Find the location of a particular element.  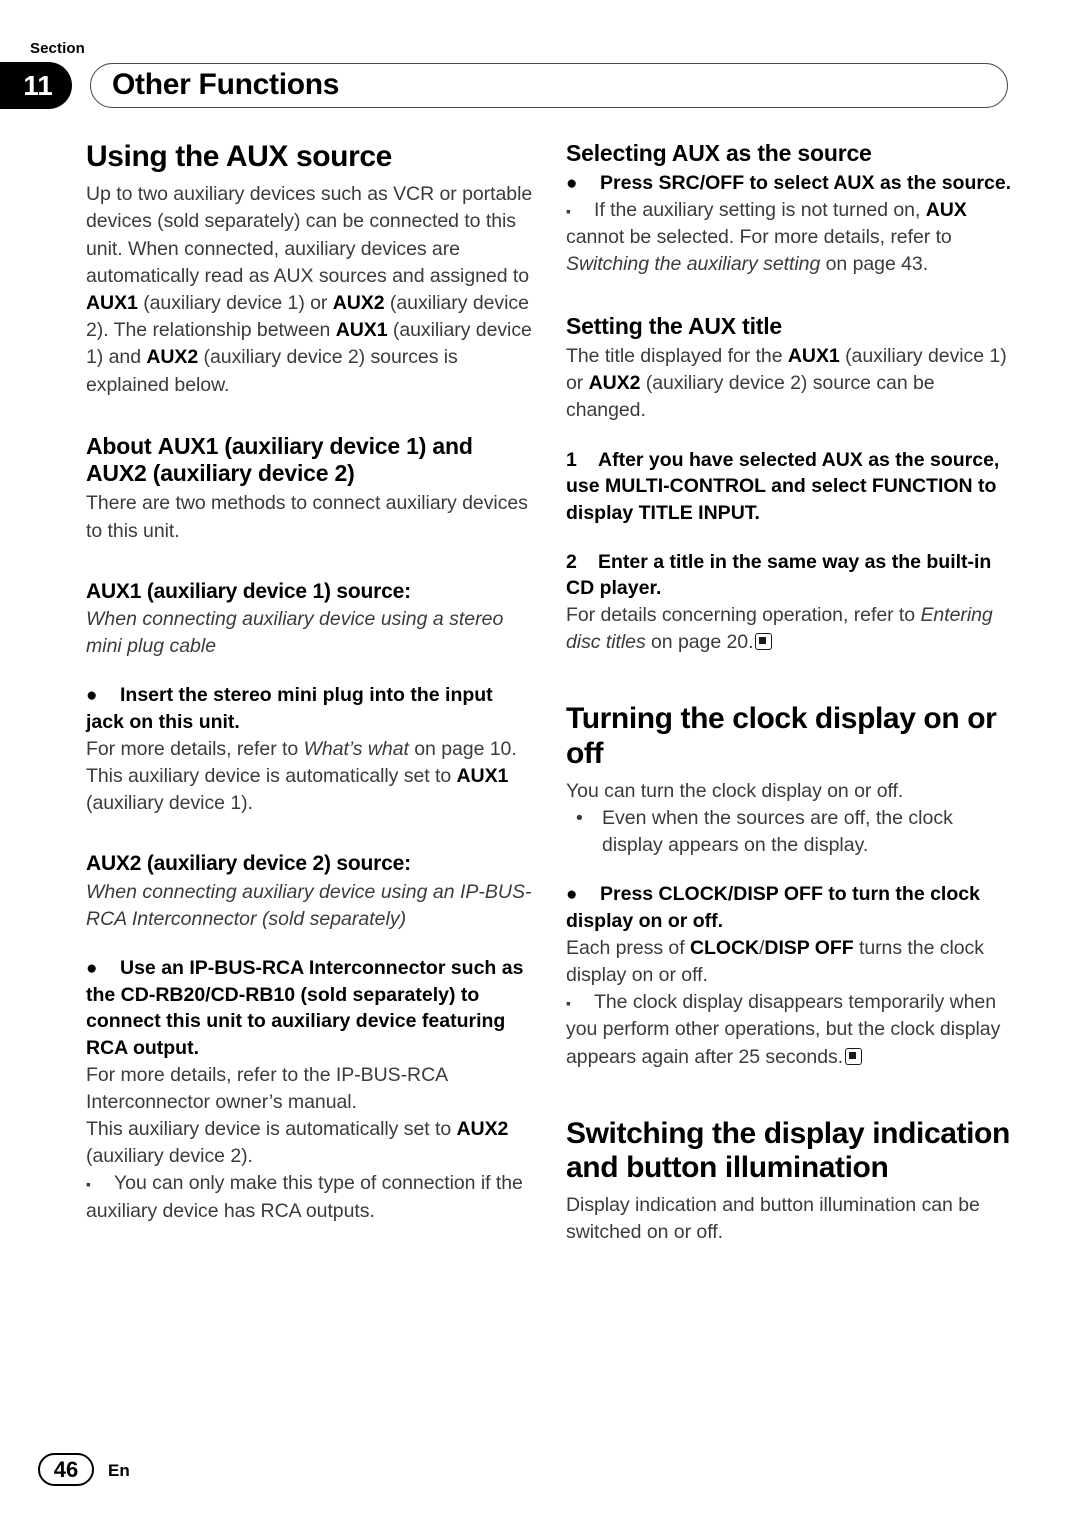

aux1-detail-1: For more details, refer to is located at coordinates (195, 748).